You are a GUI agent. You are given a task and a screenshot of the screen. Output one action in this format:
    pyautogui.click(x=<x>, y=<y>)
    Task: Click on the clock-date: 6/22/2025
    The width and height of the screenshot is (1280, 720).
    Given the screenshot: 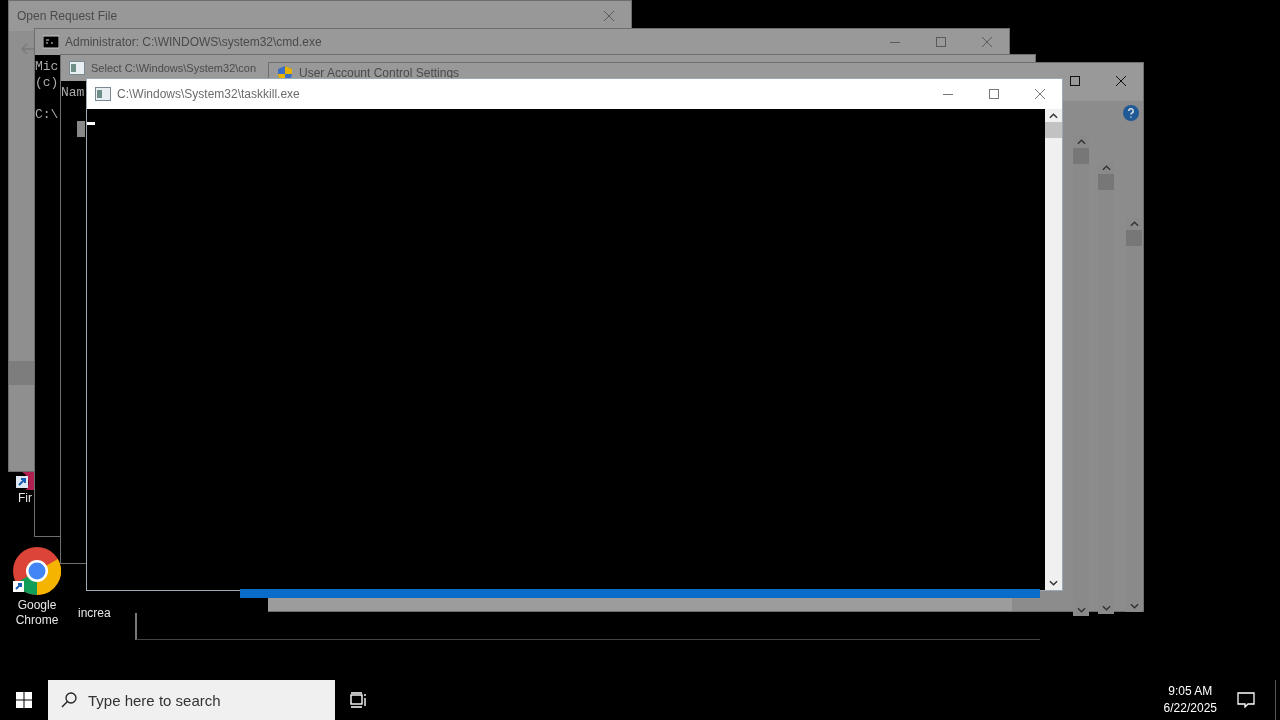 What is the action you would take?
    pyautogui.click(x=1190, y=708)
    